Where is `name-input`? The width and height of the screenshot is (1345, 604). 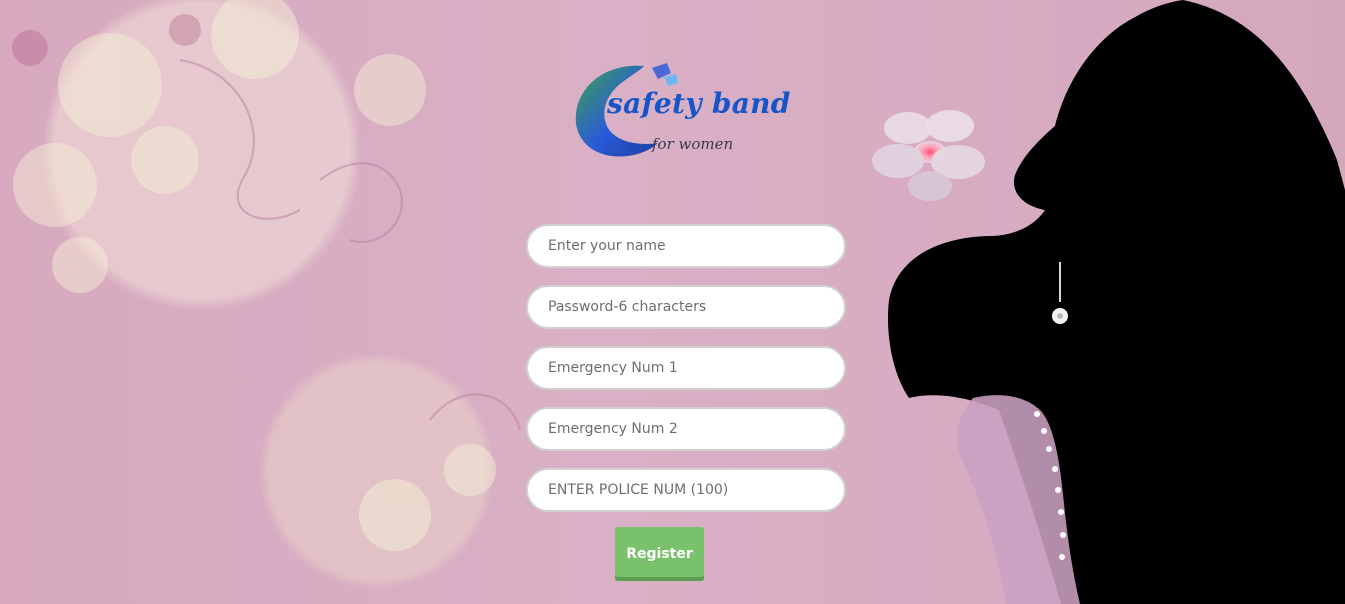 name-input is located at coordinates (686, 246).